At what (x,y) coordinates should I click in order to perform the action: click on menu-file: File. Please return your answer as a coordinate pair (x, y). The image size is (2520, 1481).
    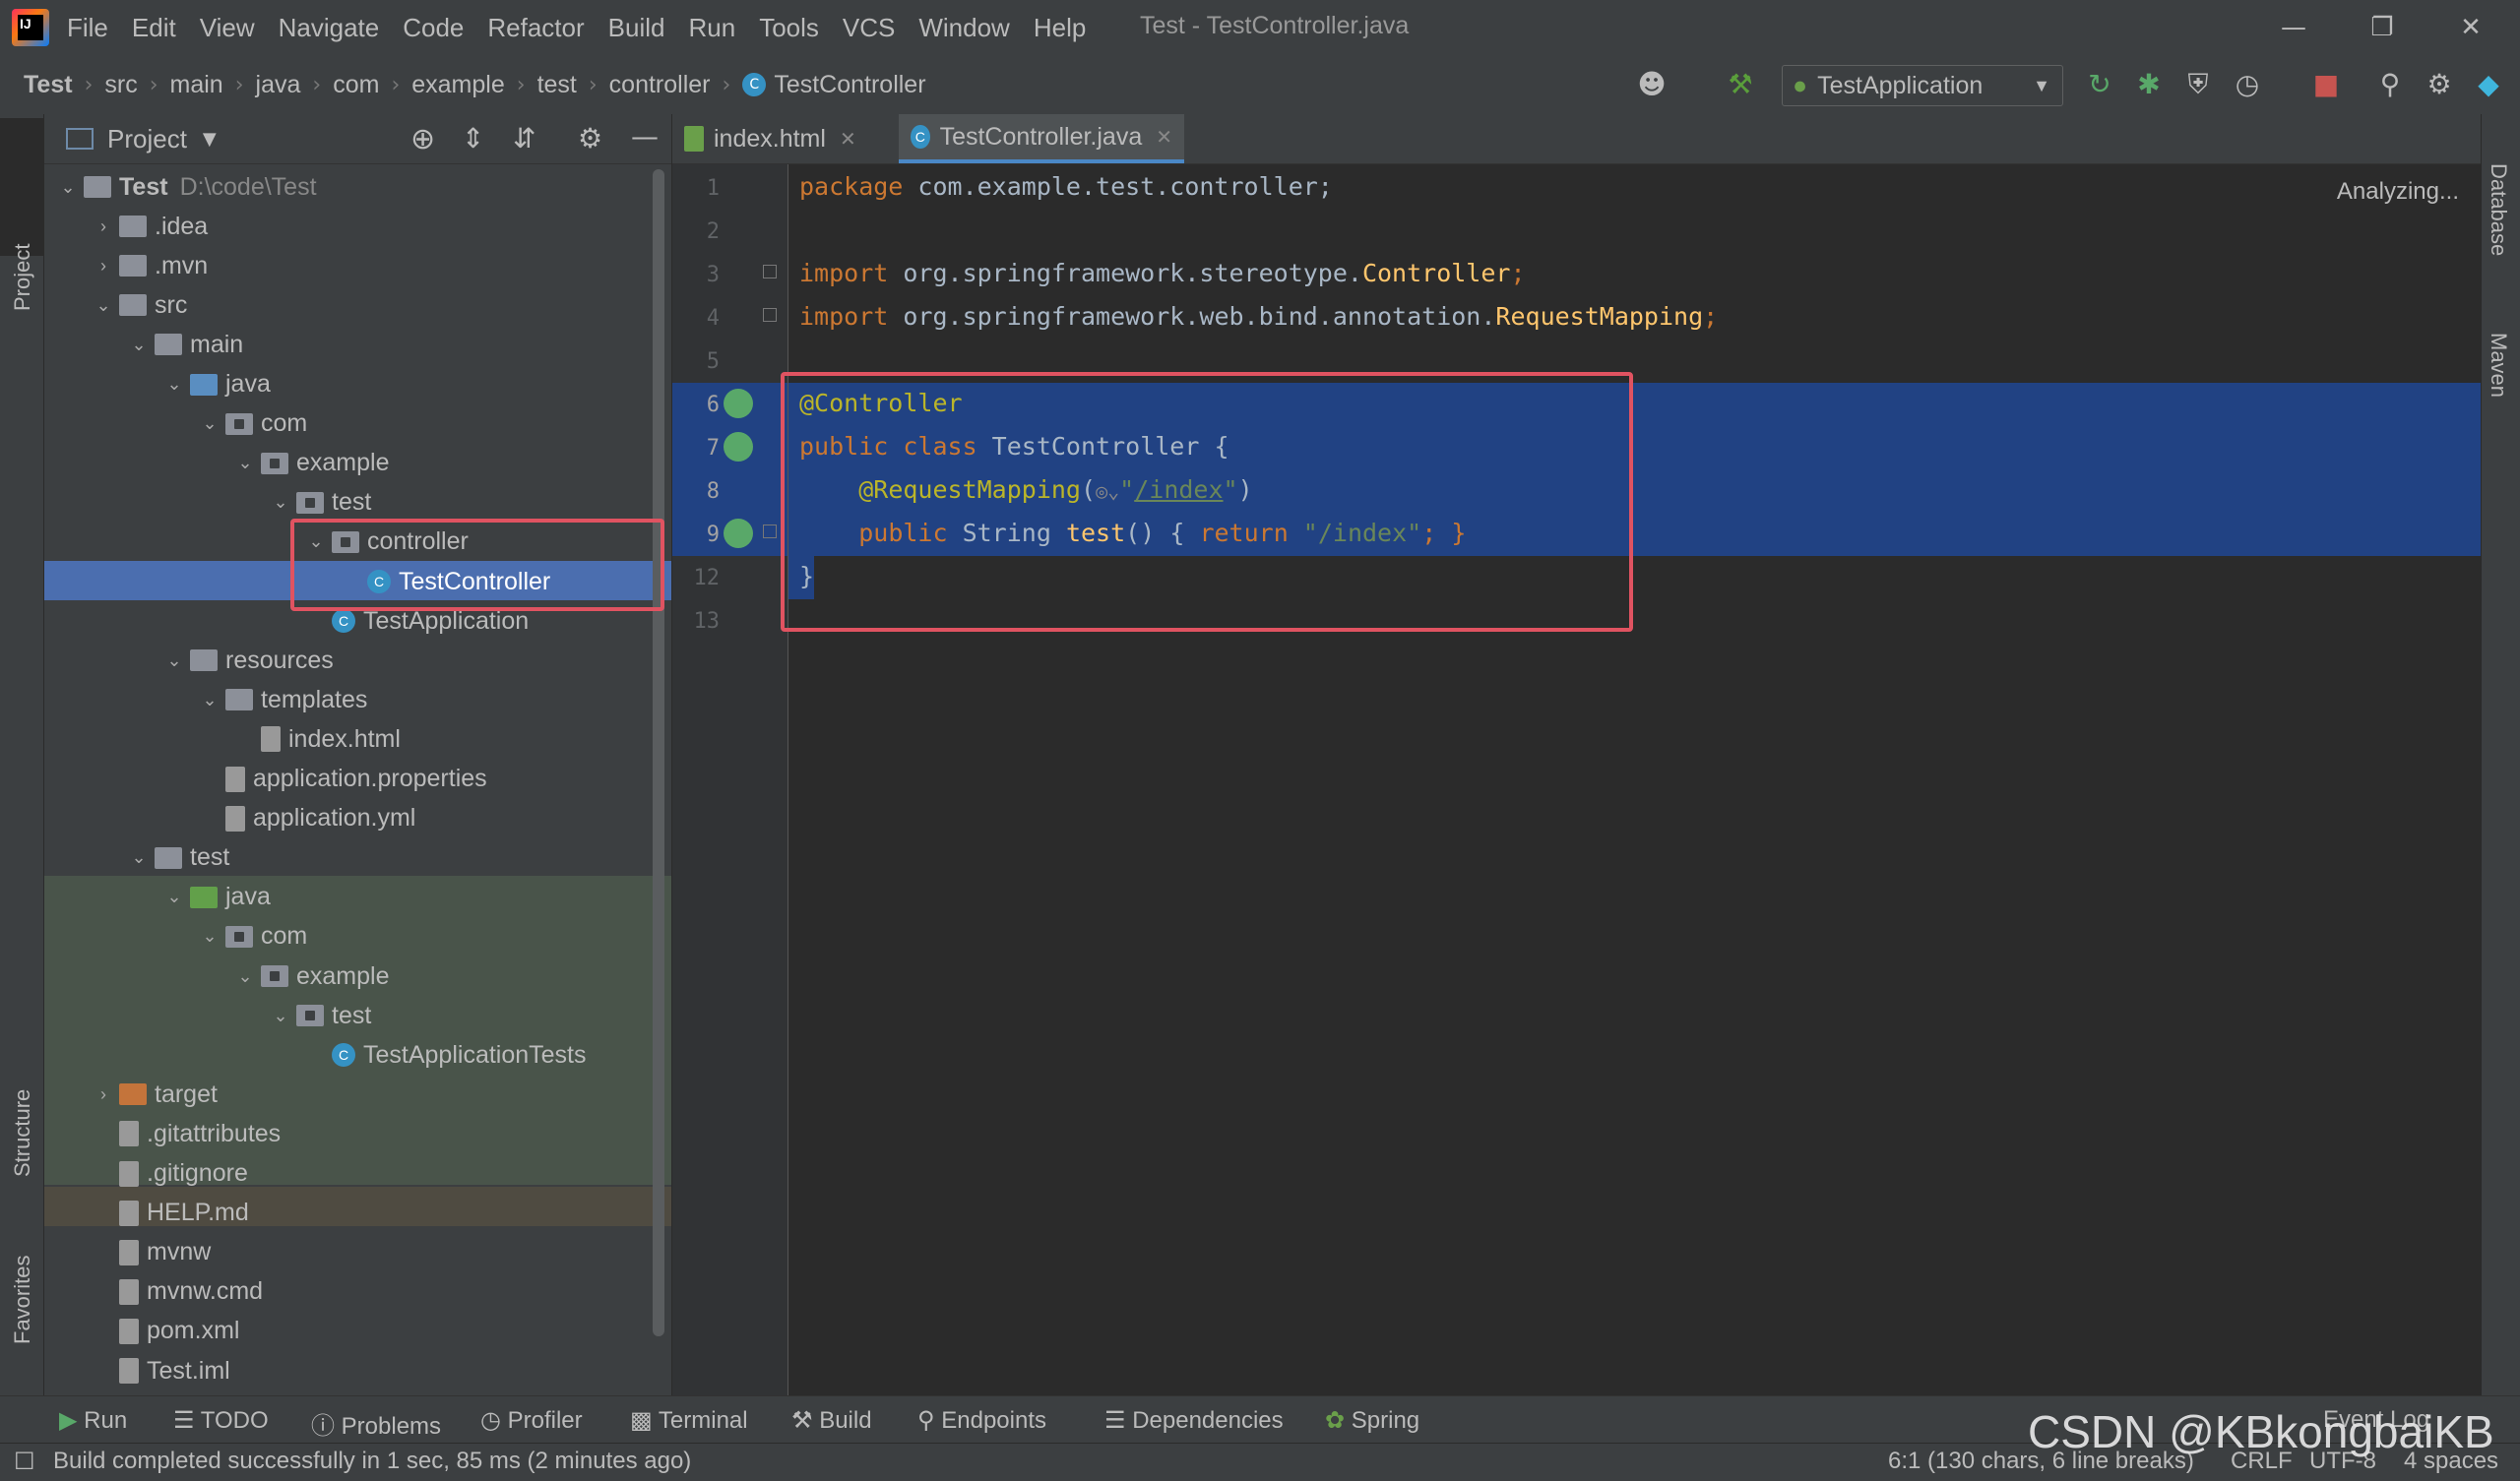
    Looking at the image, I should click on (87, 28).